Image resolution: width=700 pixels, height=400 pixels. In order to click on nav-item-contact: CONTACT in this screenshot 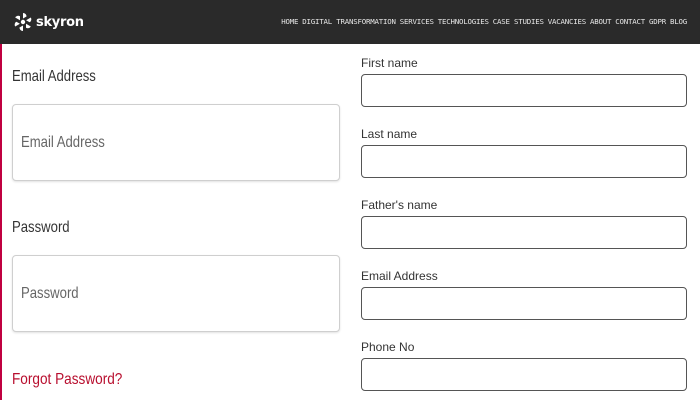, I will do `click(630, 21)`.